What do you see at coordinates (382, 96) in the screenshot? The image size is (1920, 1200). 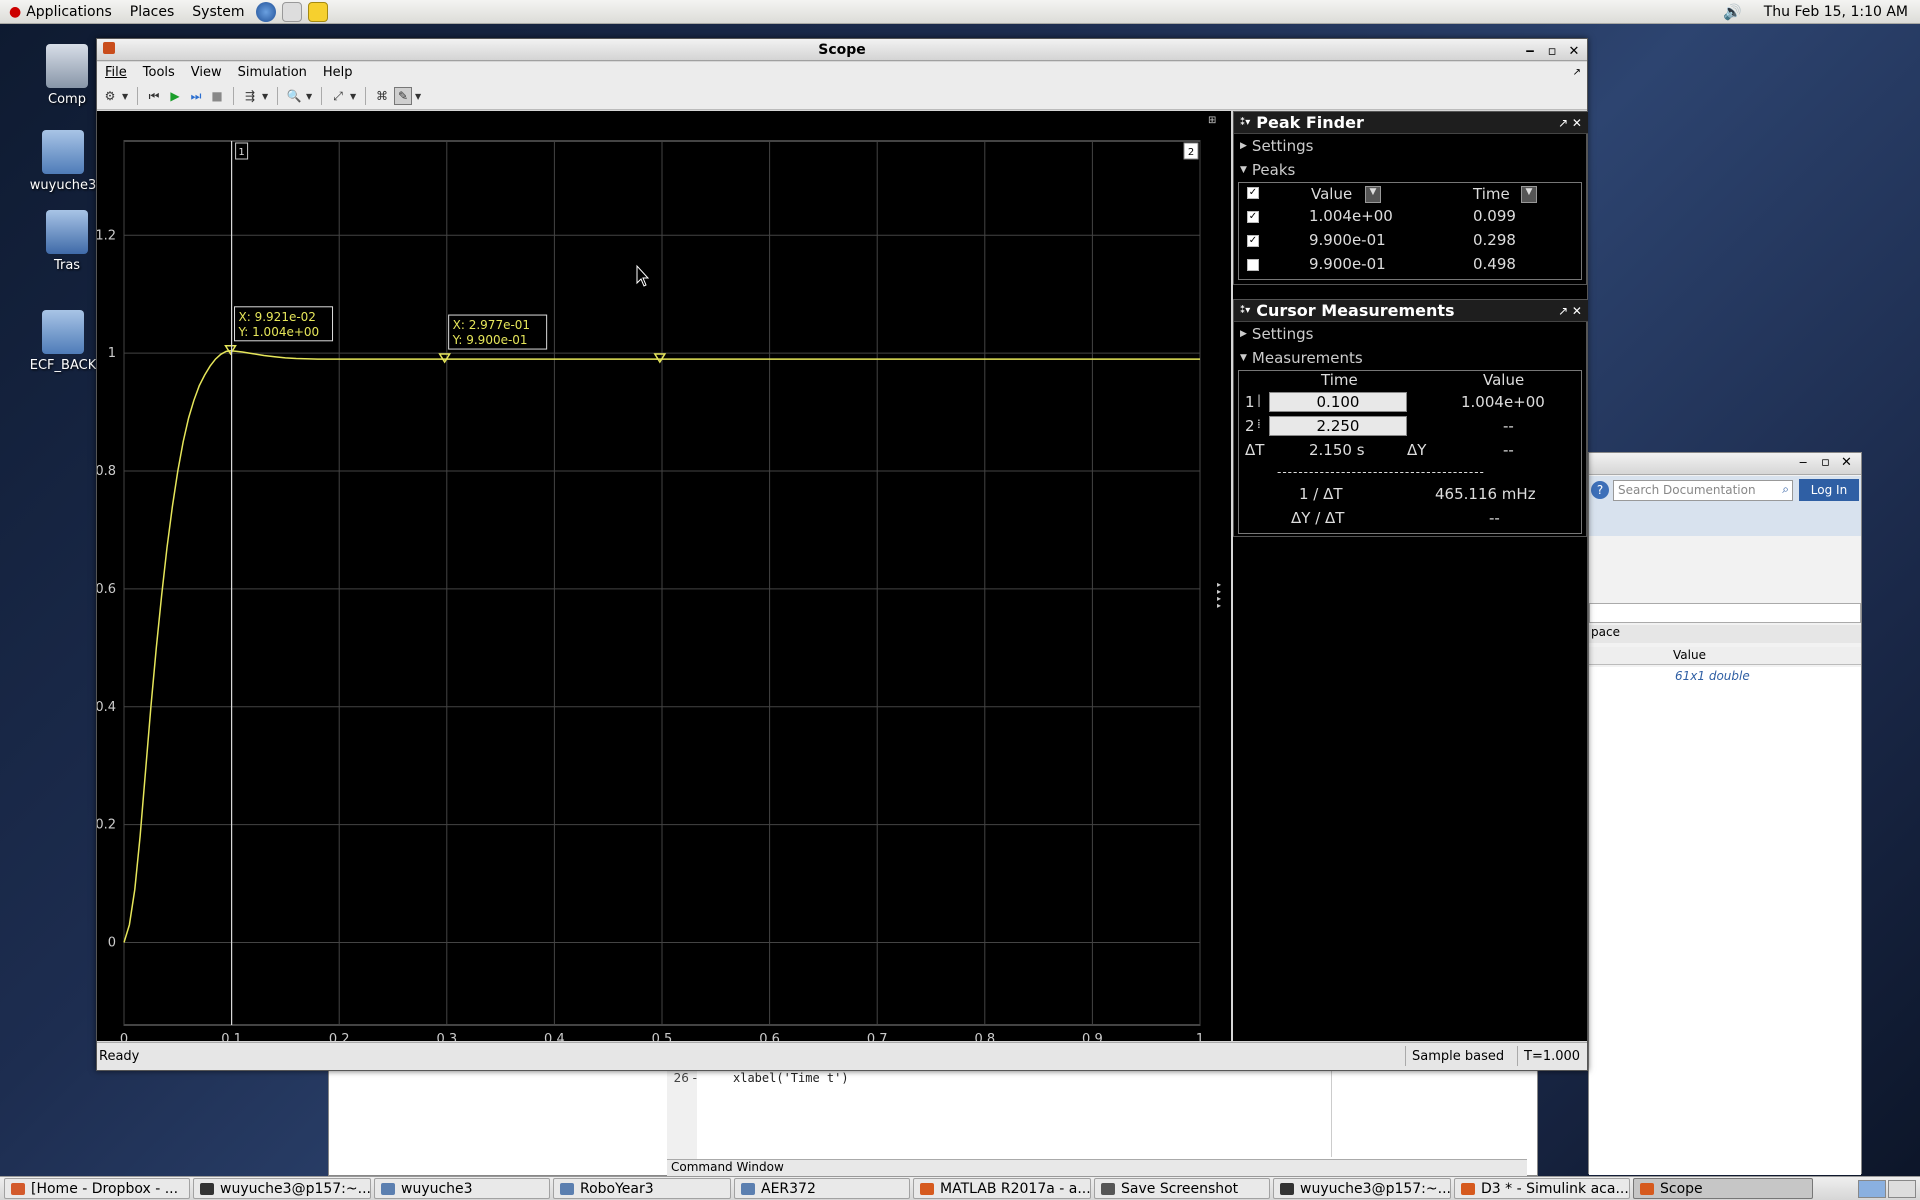 I see `triggers-icon: ⌘` at bounding box center [382, 96].